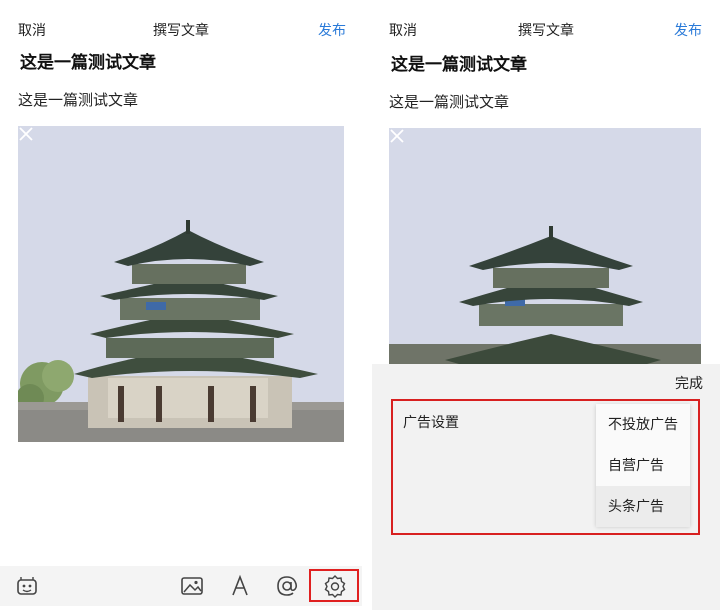 This screenshot has height=610, width=720. I want to click on settings-highlight-box, so click(334, 585).